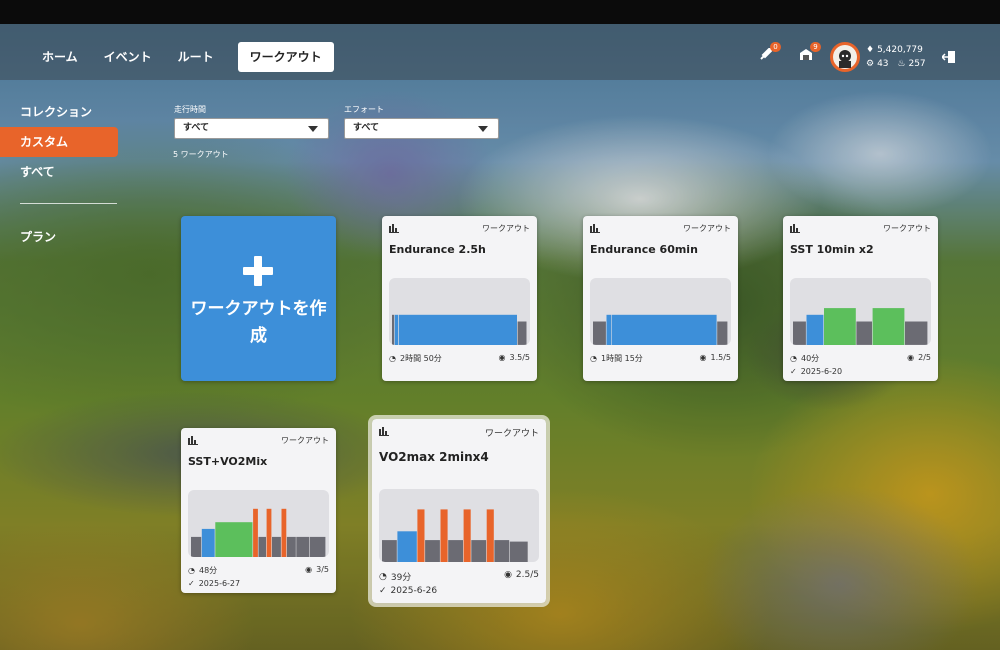 The width and height of the screenshot is (1000, 650). What do you see at coordinates (196, 128) in the screenshot?
I see `duration-select-value: すべて` at bounding box center [196, 128].